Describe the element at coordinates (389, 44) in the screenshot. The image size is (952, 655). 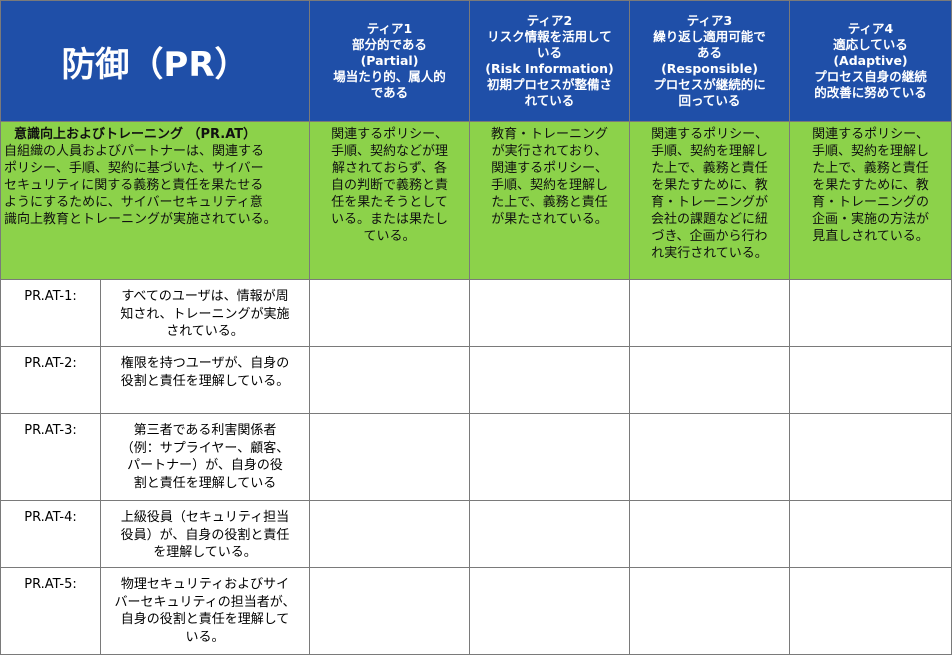
I see `tier-header-line: 部分的である` at that location.